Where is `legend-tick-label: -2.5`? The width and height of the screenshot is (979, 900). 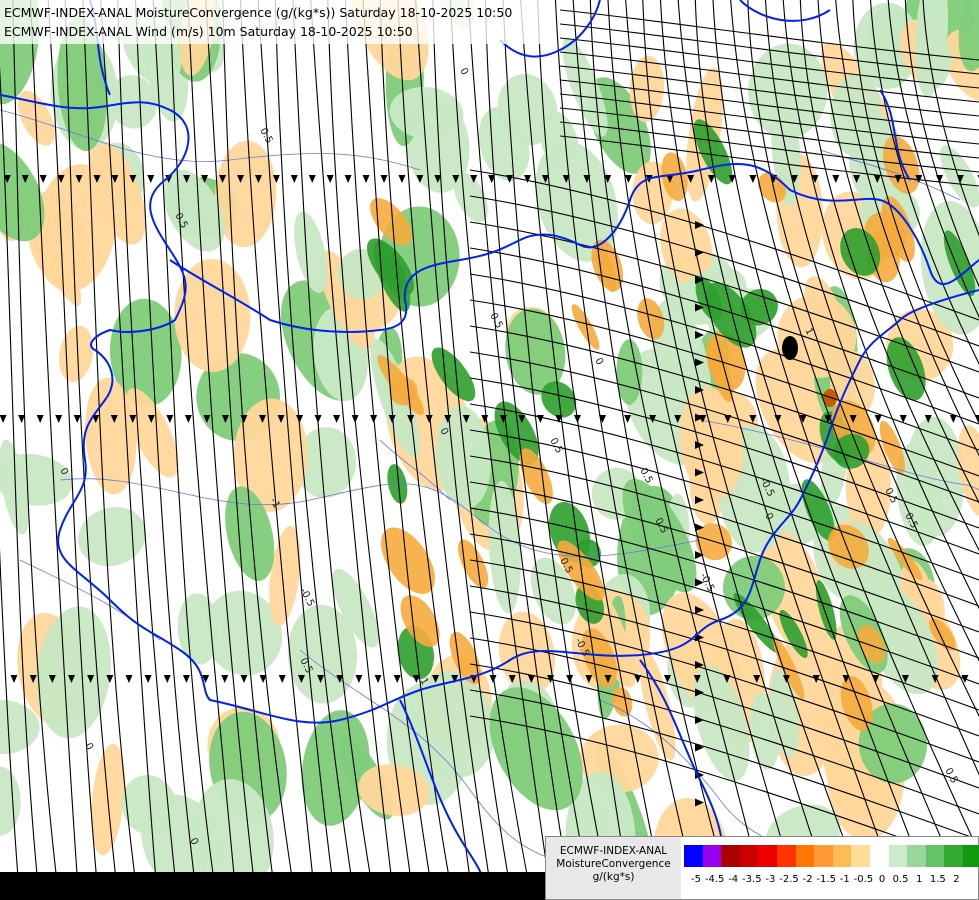
legend-tick-label: -2.5 is located at coordinates (789, 879).